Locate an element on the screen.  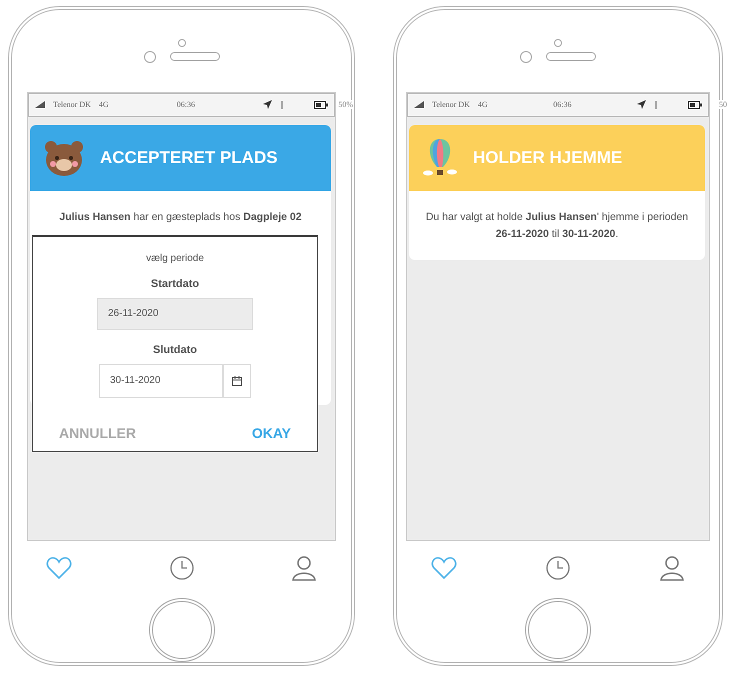
card-message: Du har valgt at holde Julius Hansen' hjemme i perioden 26-11-2020 til 30-11-2020. is located at coordinates (557, 226).